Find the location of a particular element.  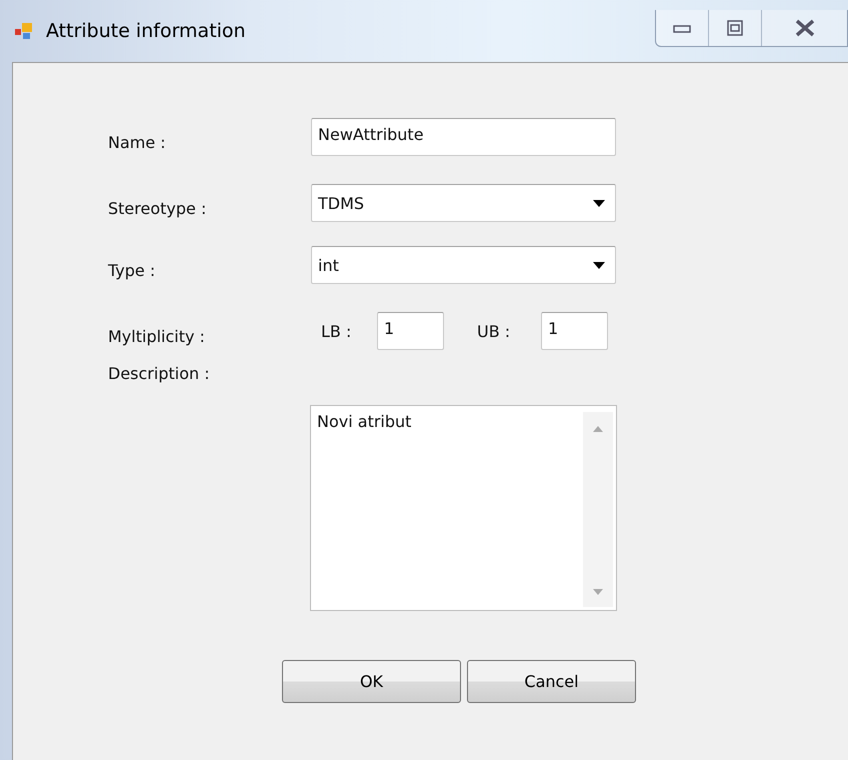

app-icon is located at coordinates (24, 31).